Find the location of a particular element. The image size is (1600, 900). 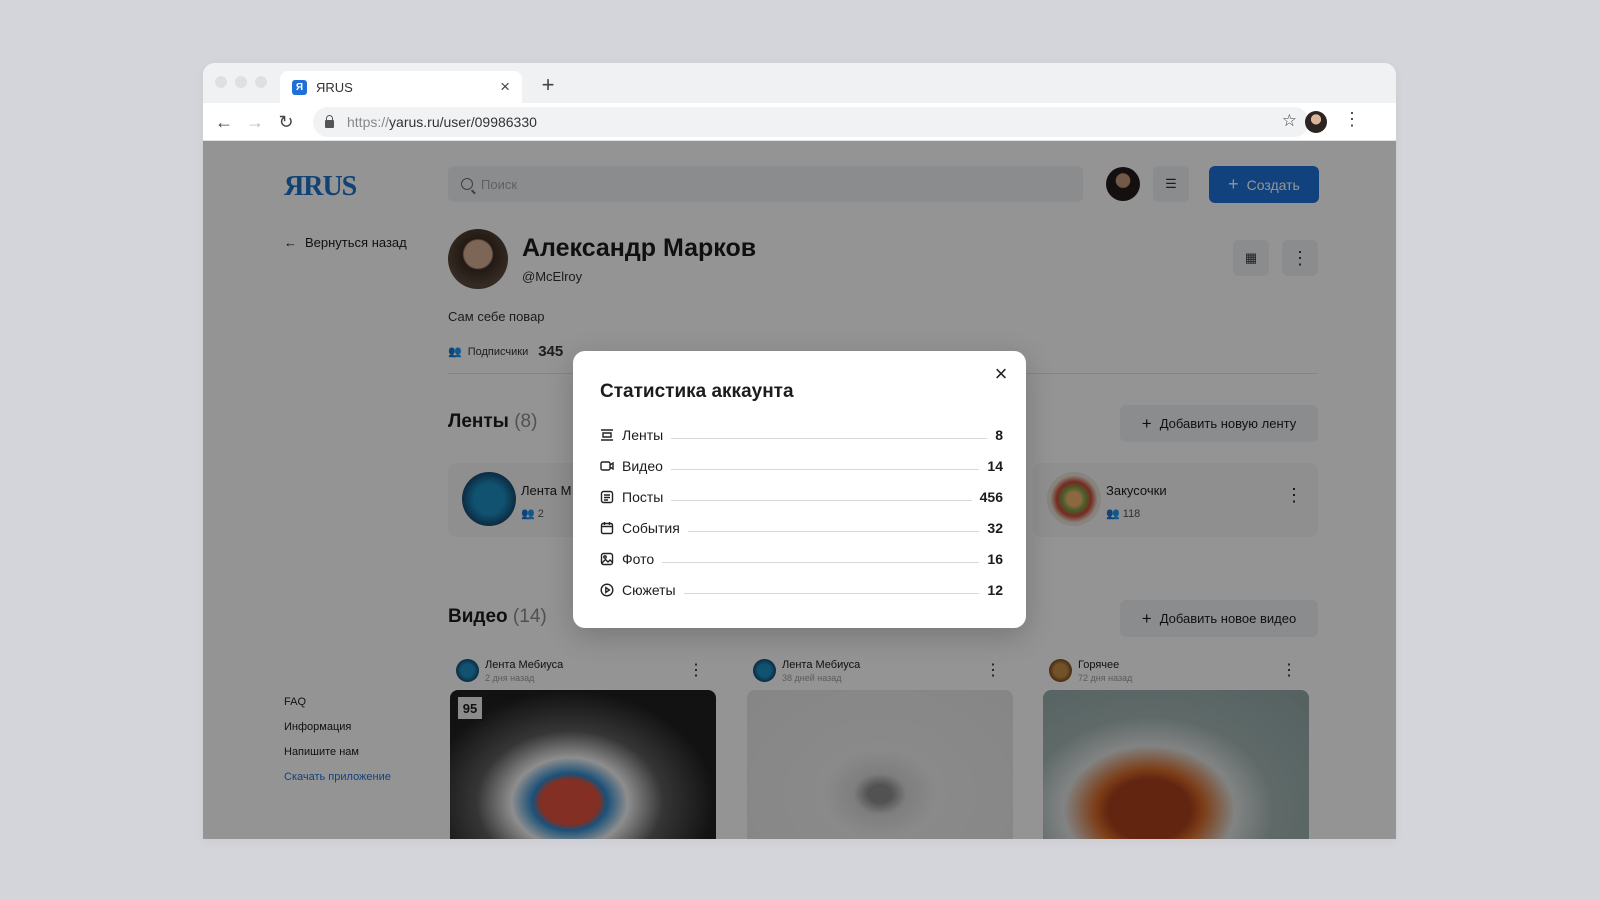

stat-value: 14 is located at coordinates (995, 466).